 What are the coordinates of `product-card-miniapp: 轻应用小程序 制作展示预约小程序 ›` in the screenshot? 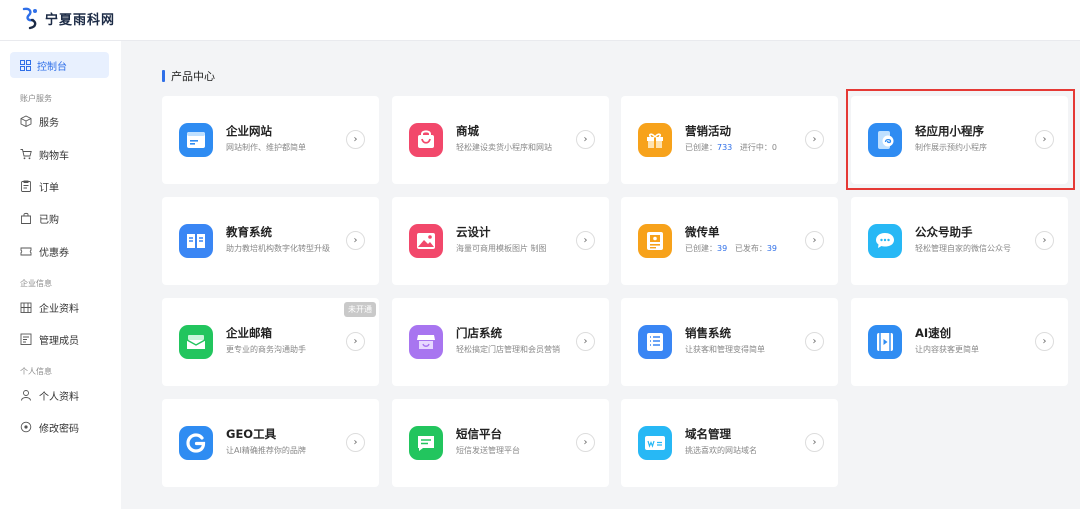 It's located at (959, 140).